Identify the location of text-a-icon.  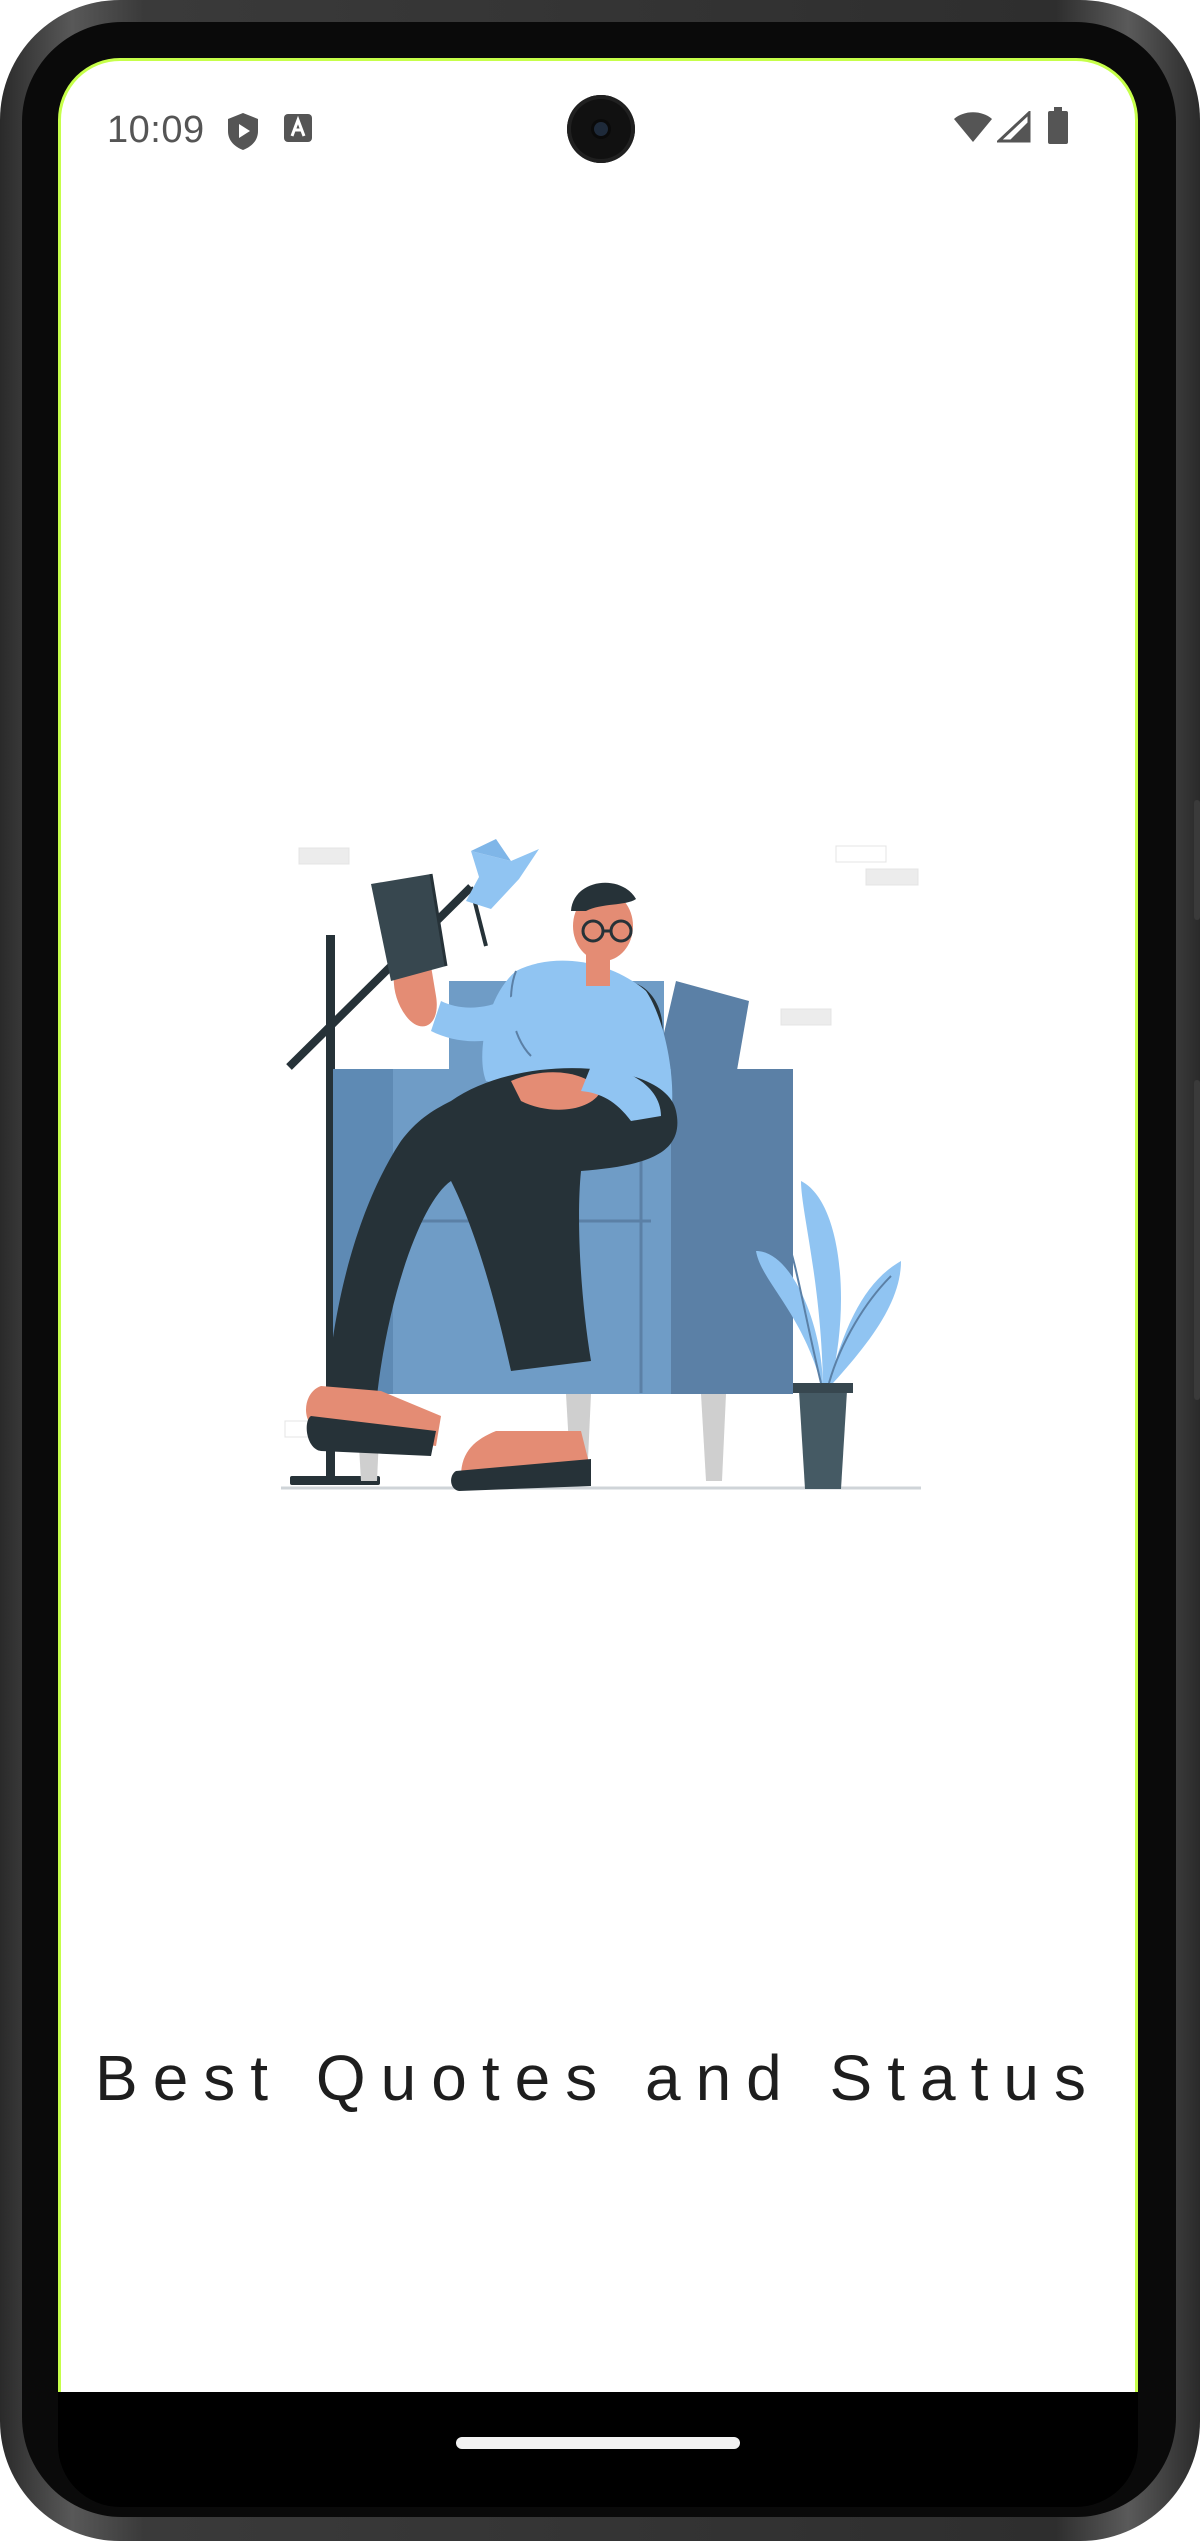
(298, 130).